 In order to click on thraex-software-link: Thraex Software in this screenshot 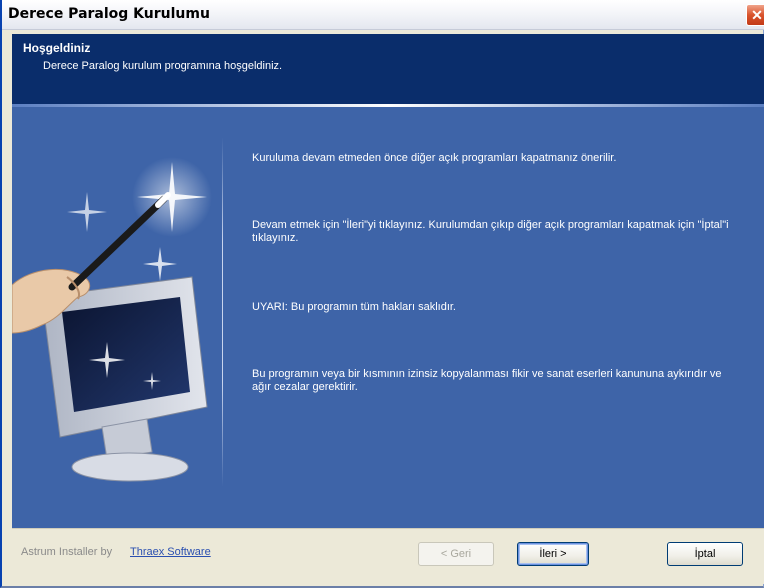, I will do `click(170, 552)`.